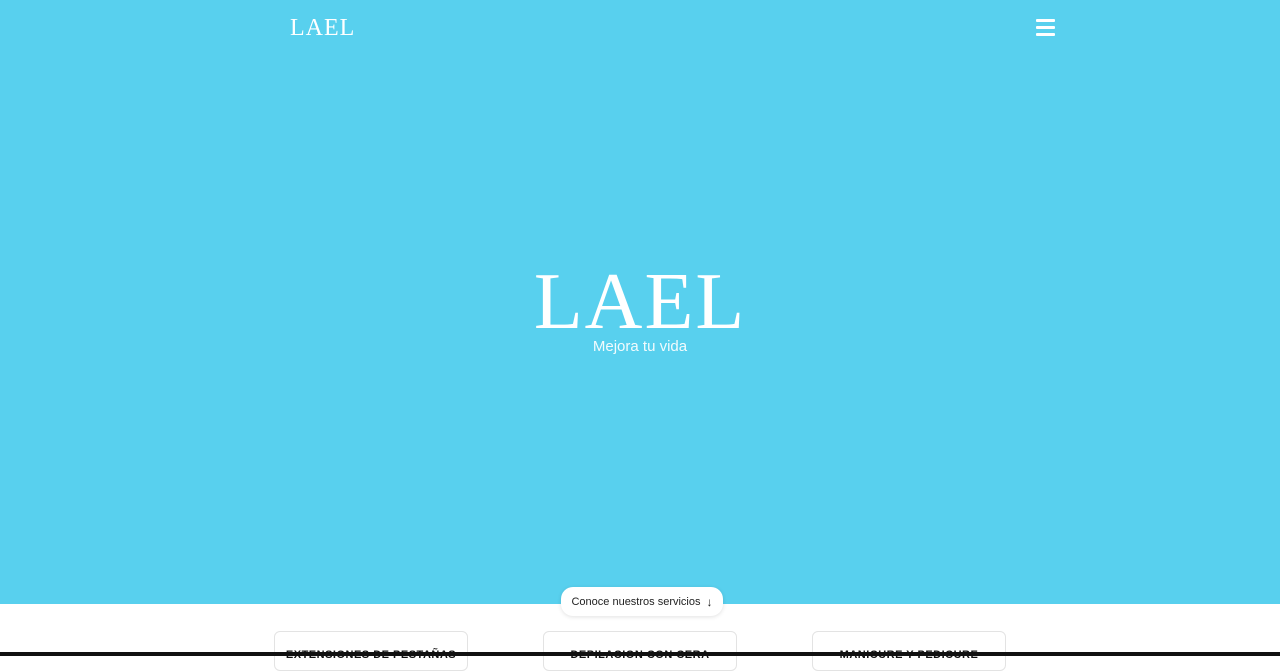  I want to click on menu-bar-top, so click(1045, 20).